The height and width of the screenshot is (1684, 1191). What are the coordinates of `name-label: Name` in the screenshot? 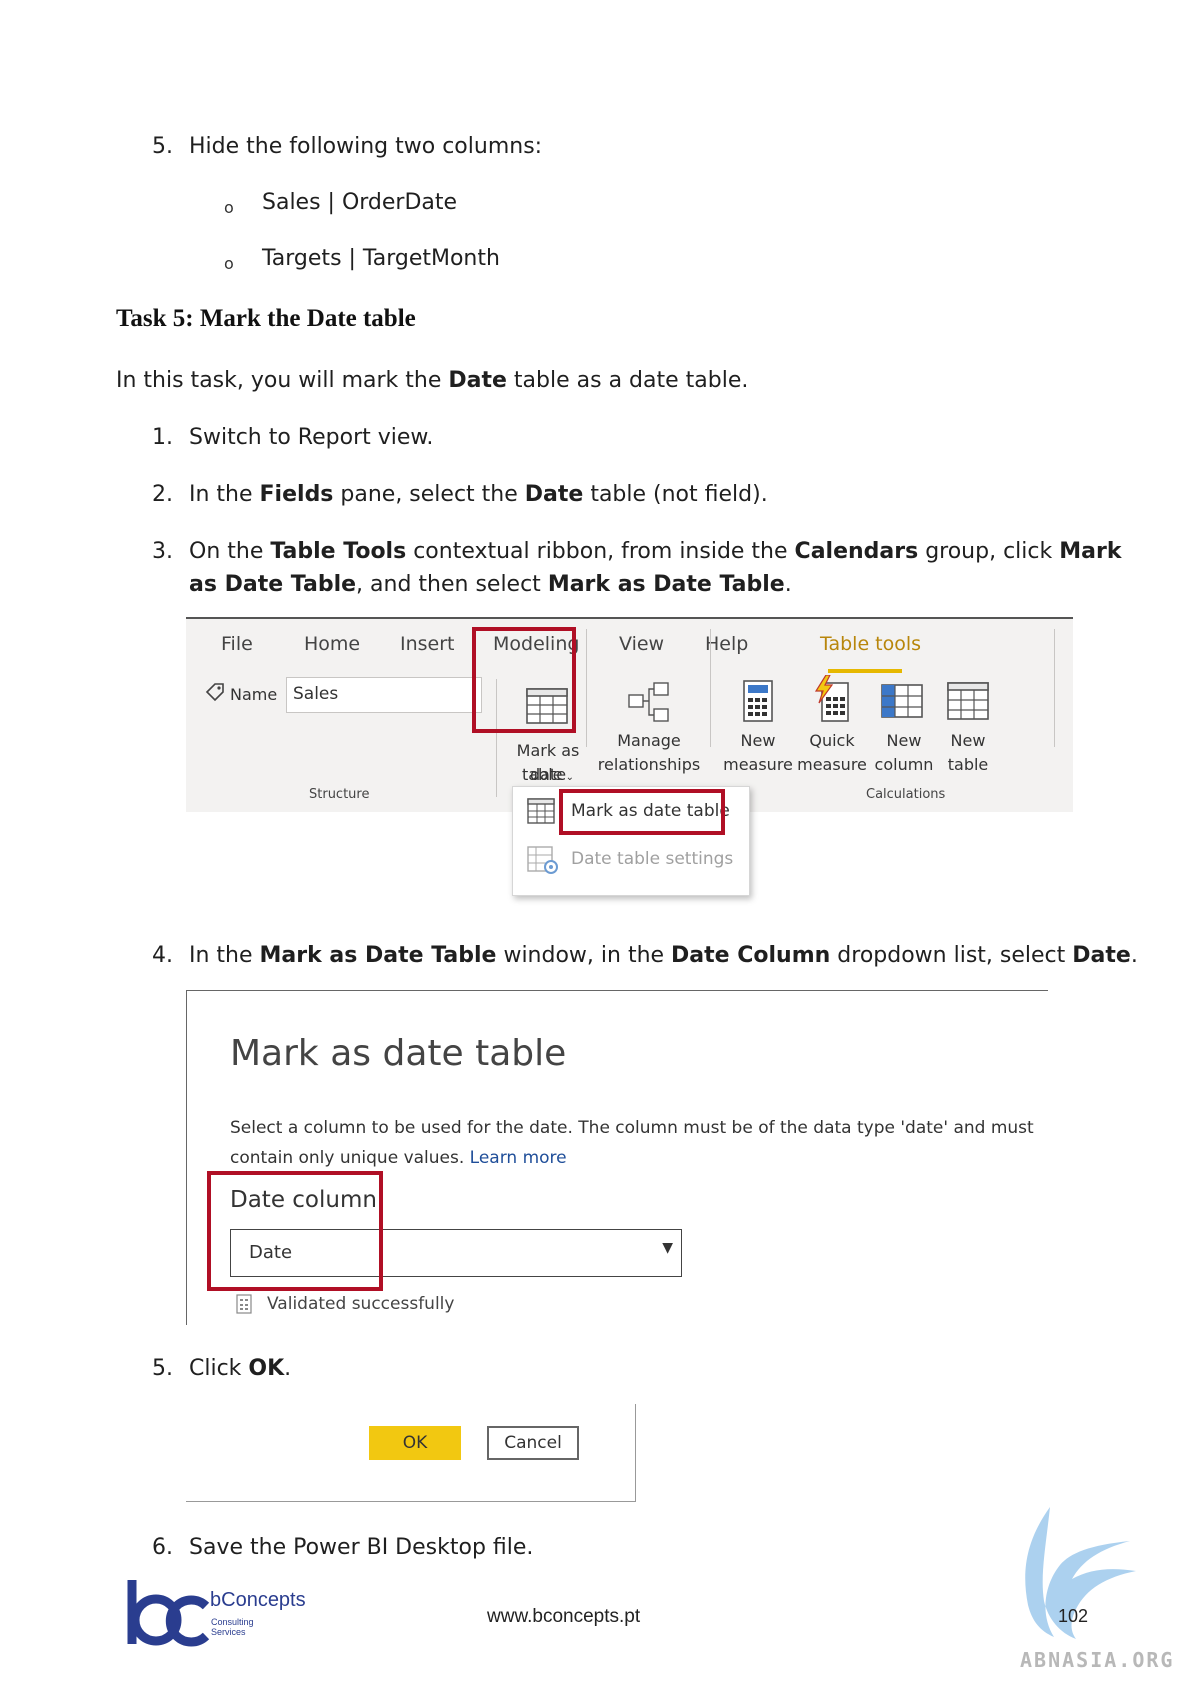 It's located at (254, 694).